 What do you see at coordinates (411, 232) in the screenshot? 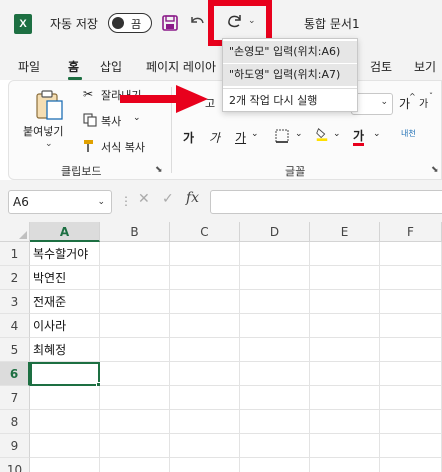
I see `column-header-f: F` at bounding box center [411, 232].